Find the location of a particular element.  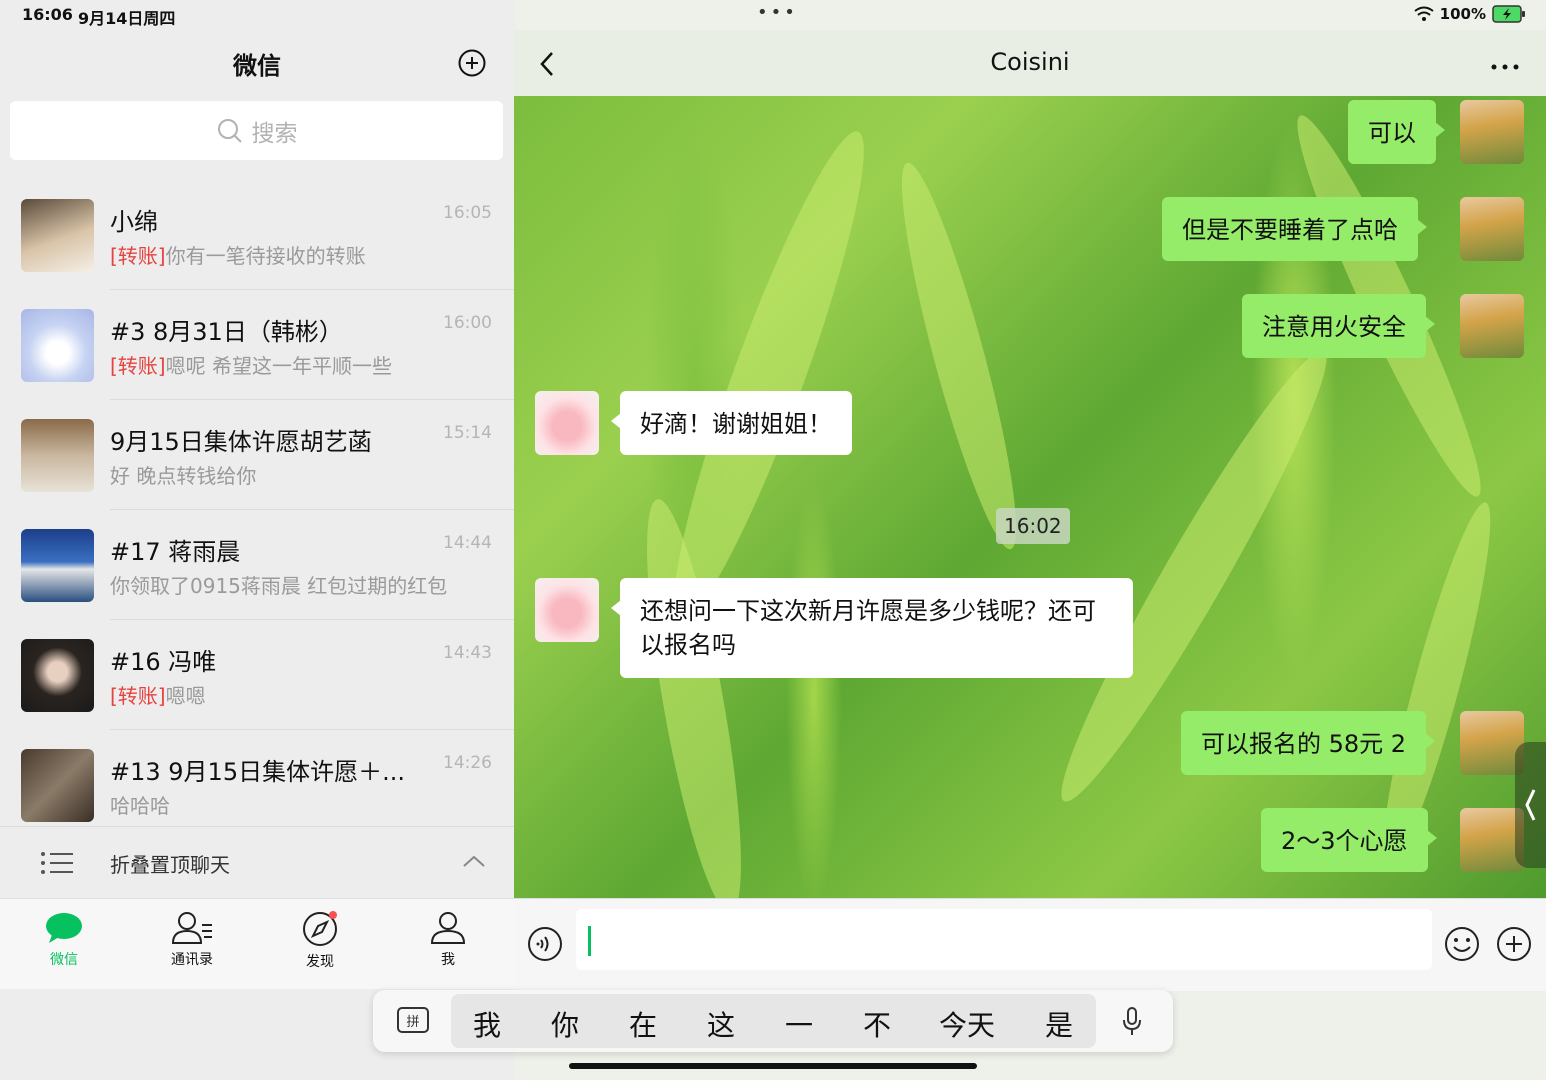

chat-time: 16:05 is located at coordinates (467, 213).